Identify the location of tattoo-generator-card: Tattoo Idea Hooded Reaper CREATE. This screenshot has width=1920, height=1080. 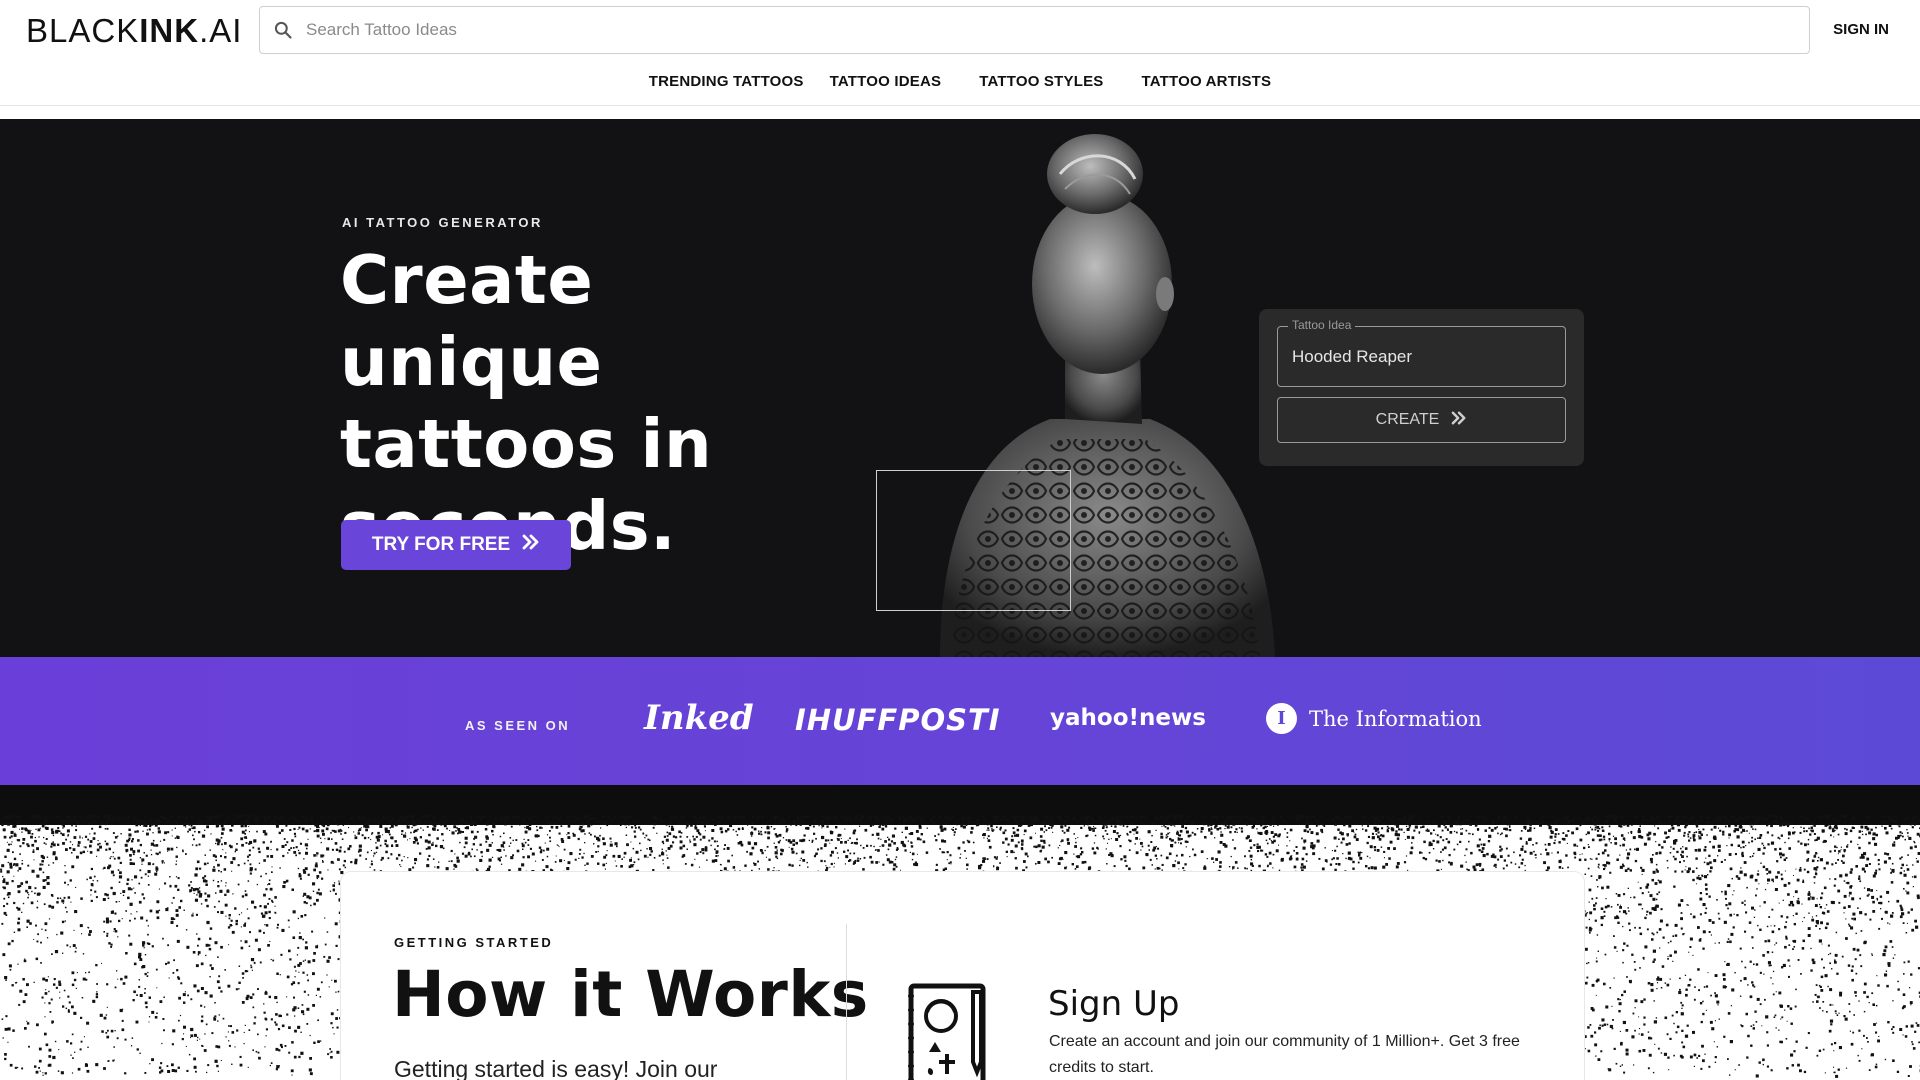
(1421, 387).